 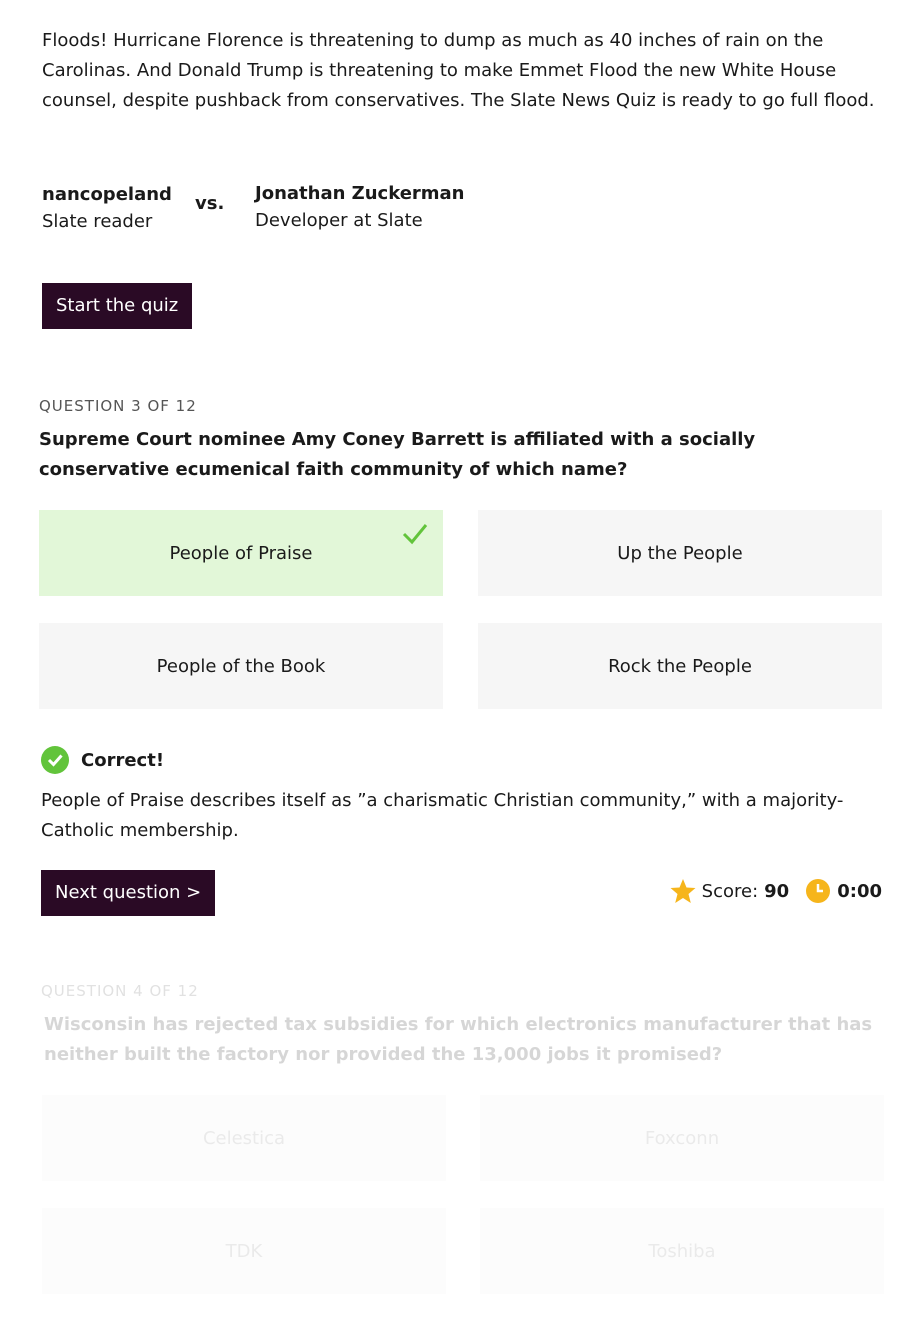 I want to click on answer-result: Correct!, so click(x=102, y=760).